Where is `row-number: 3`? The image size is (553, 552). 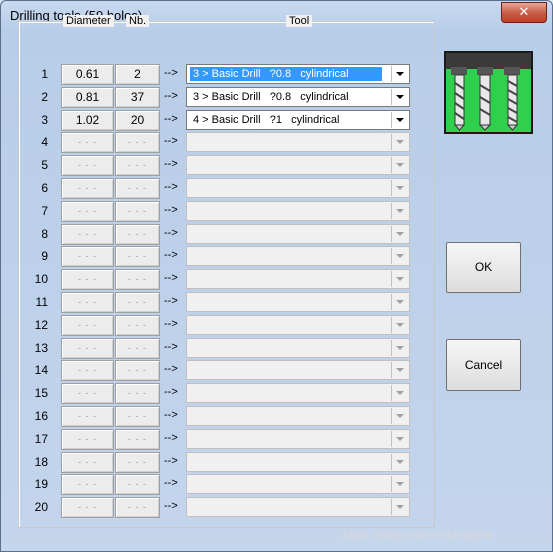 row-number: 3 is located at coordinates (44, 120).